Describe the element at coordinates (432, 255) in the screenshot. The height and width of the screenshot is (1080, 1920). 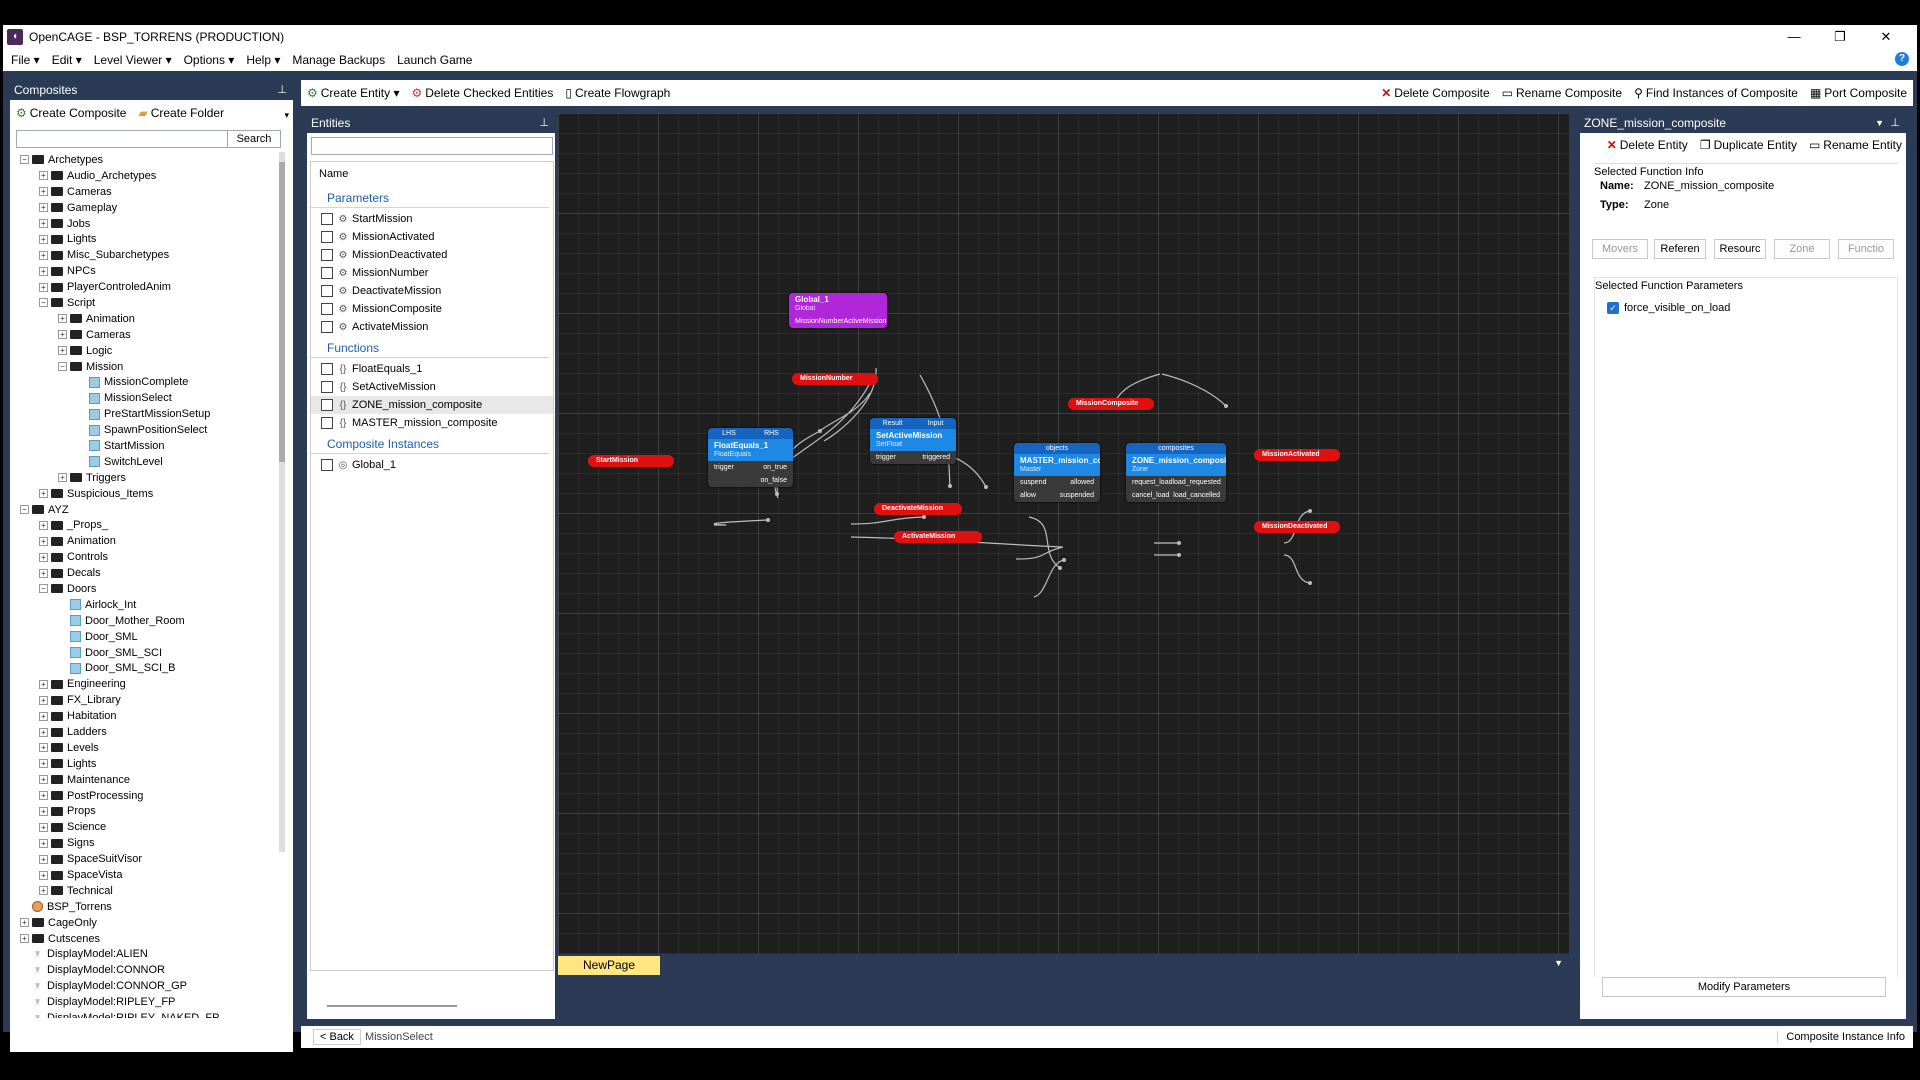
I see `entity-list-item: ⚙ MissionDeactivated` at that location.